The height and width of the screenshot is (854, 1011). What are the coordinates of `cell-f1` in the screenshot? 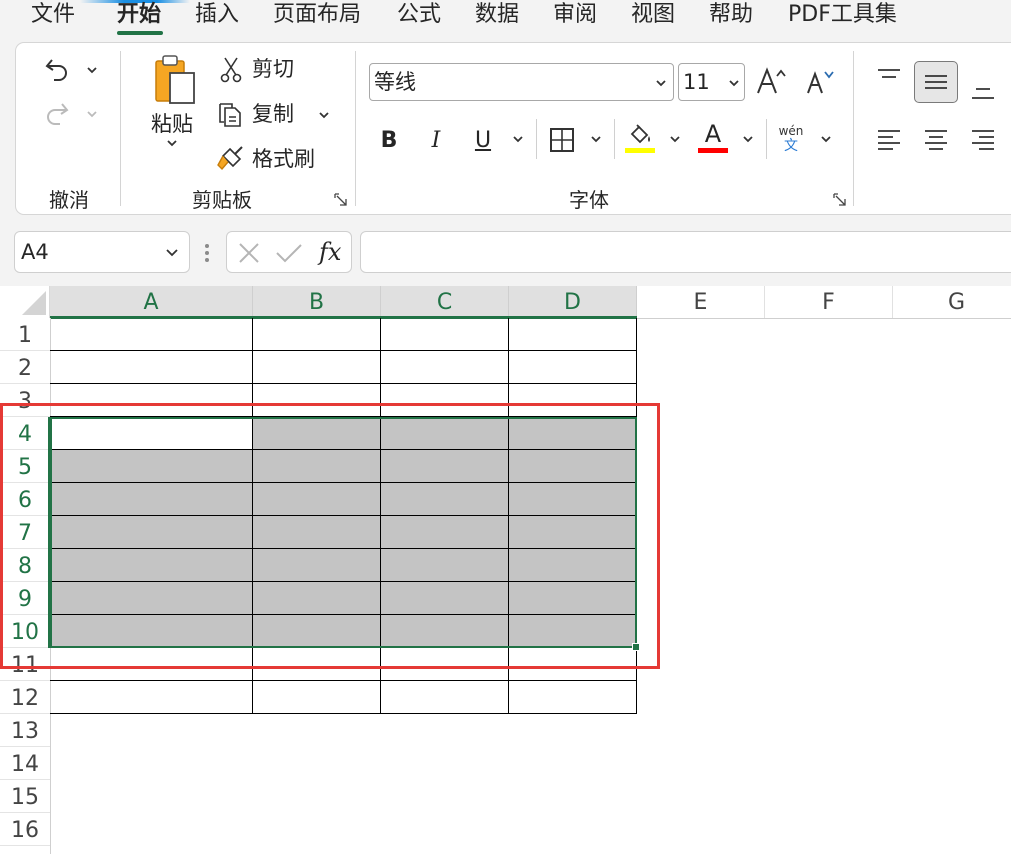 It's located at (829, 334).